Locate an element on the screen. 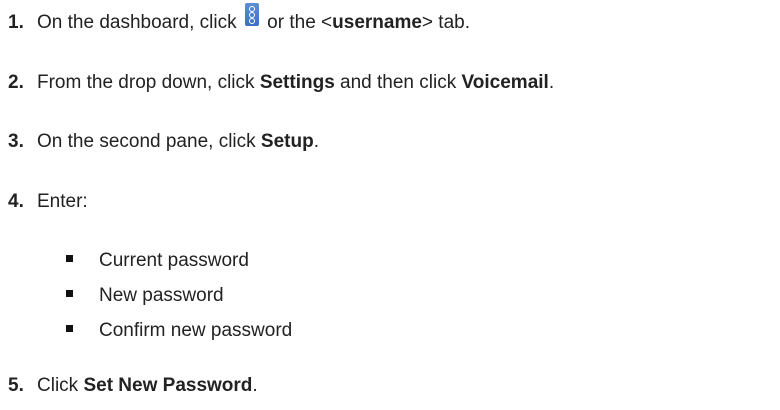  list-item-label: Confirm new password is located at coordinates (196, 330).